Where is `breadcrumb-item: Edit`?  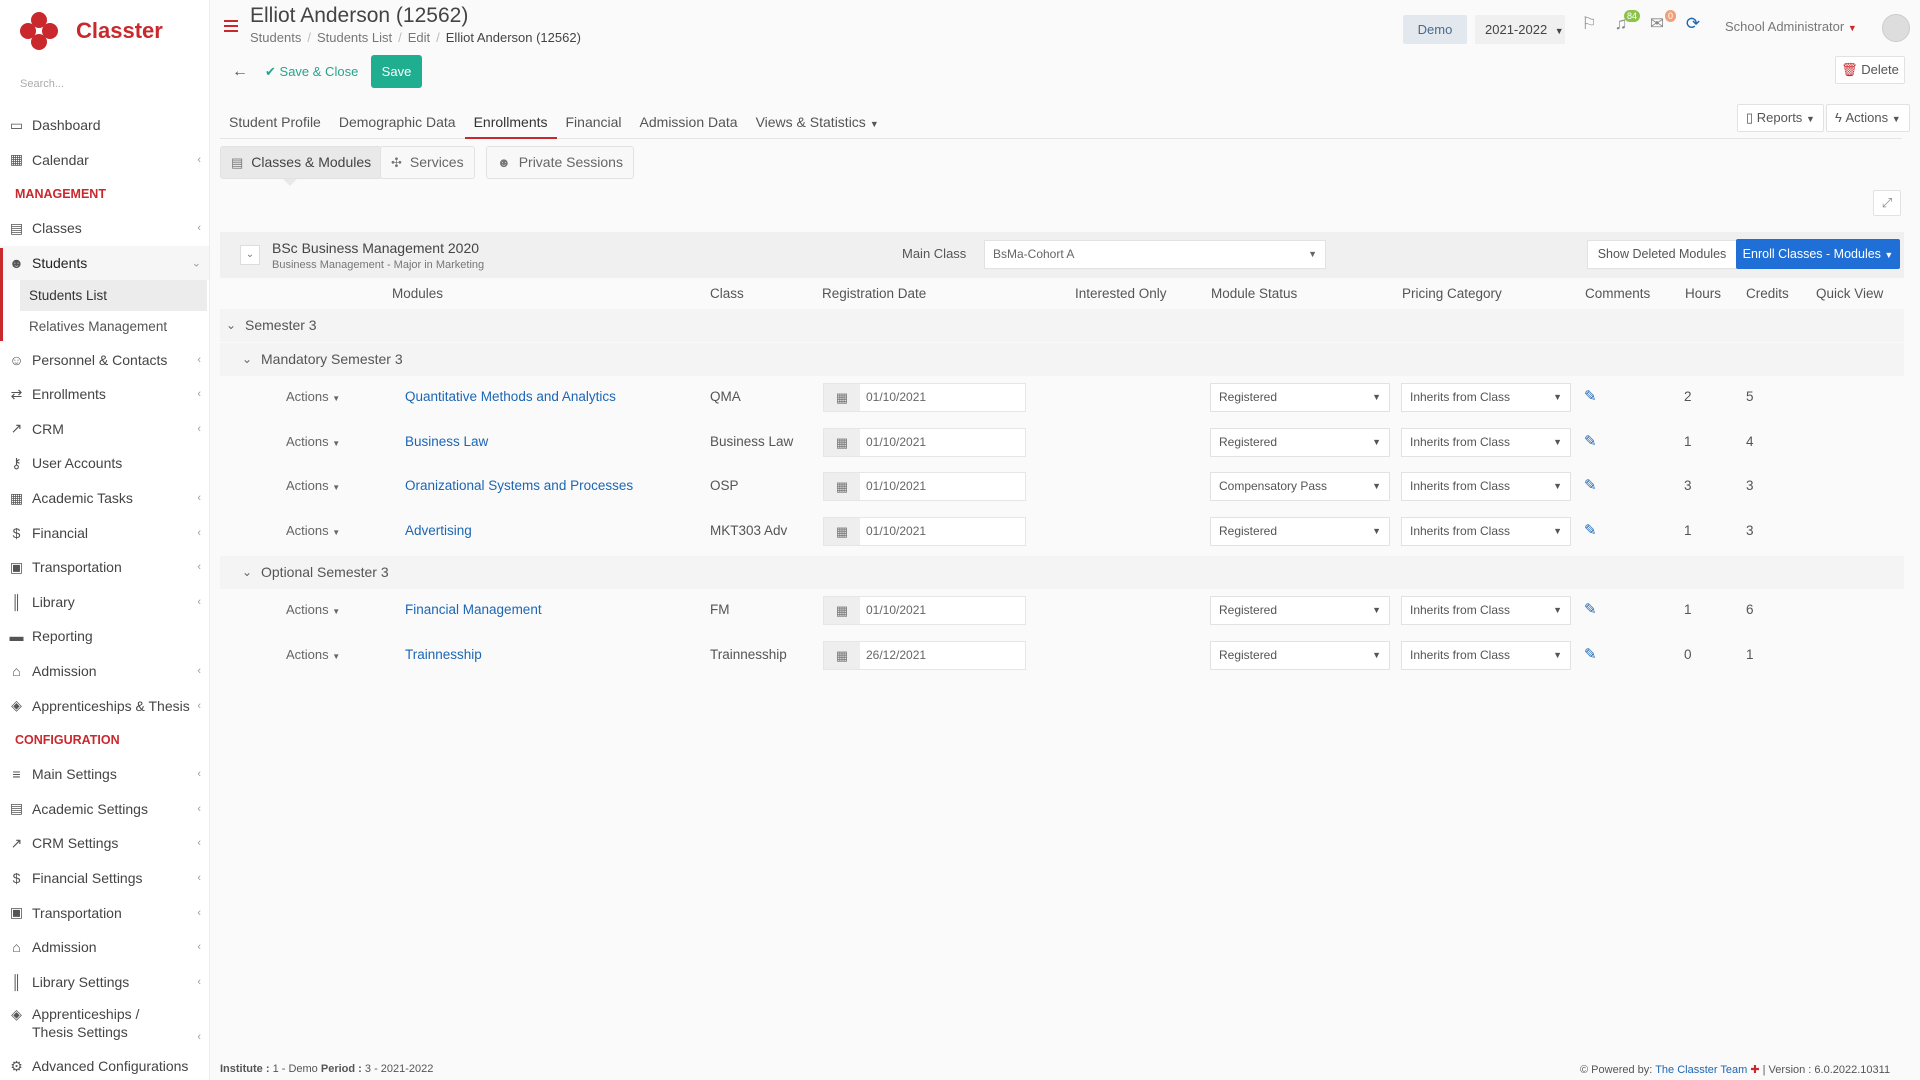
breadcrumb-item: Edit is located at coordinates (419, 37).